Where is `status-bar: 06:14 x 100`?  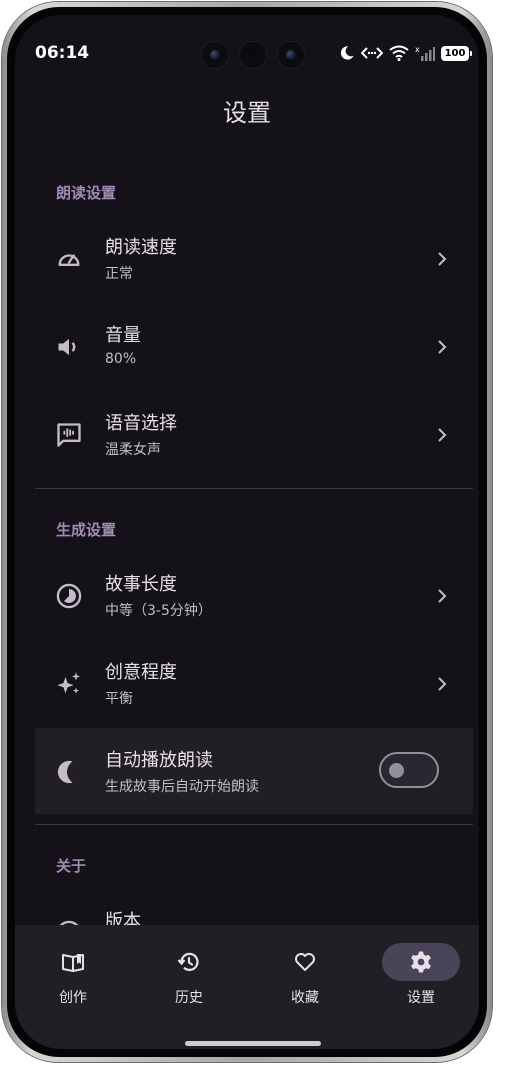
status-bar: 06:14 x 100 is located at coordinates (247, 45).